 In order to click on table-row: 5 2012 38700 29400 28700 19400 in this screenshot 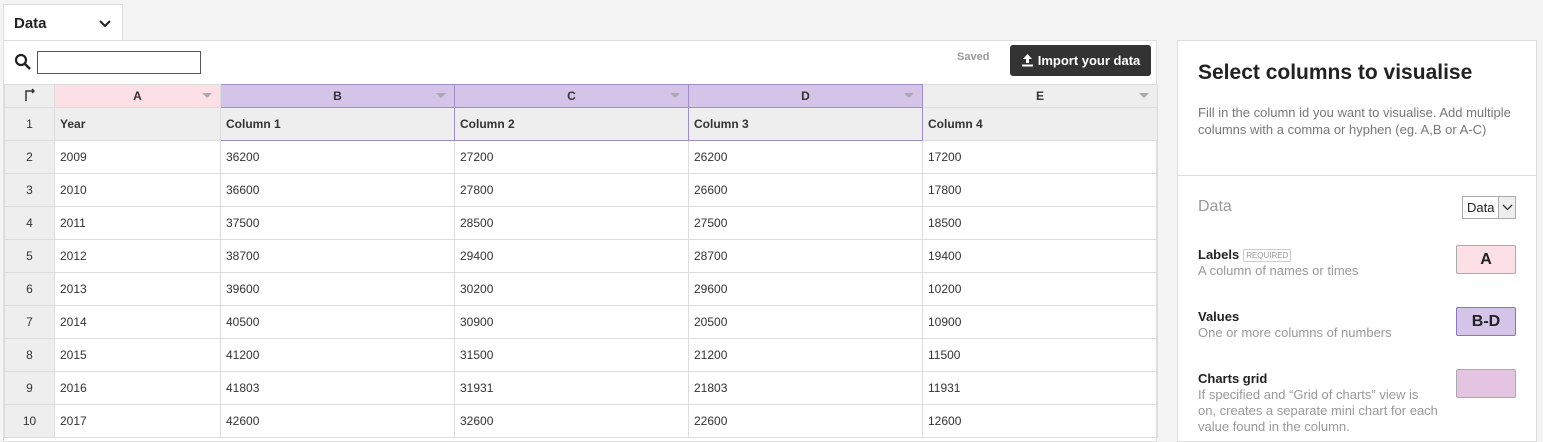, I will do `click(581, 256)`.